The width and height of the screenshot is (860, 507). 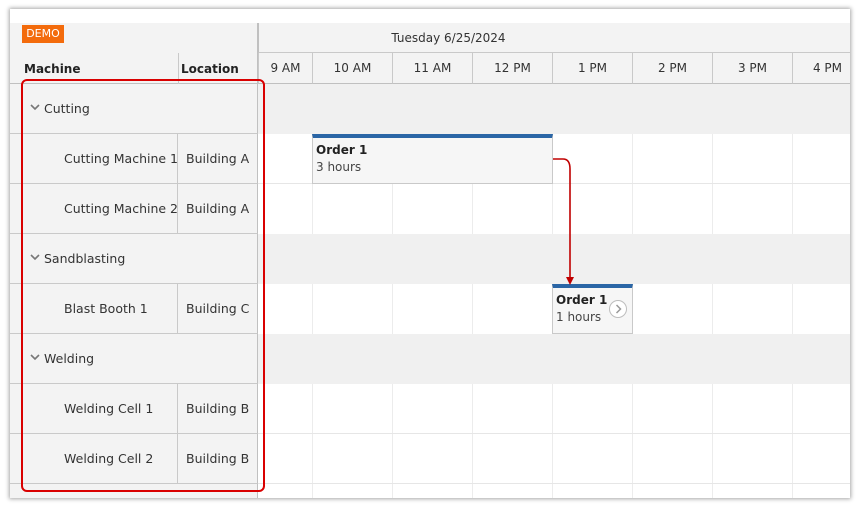 What do you see at coordinates (592, 68) in the screenshot?
I see `time-header-1pm: 1 PM` at bounding box center [592, 68].